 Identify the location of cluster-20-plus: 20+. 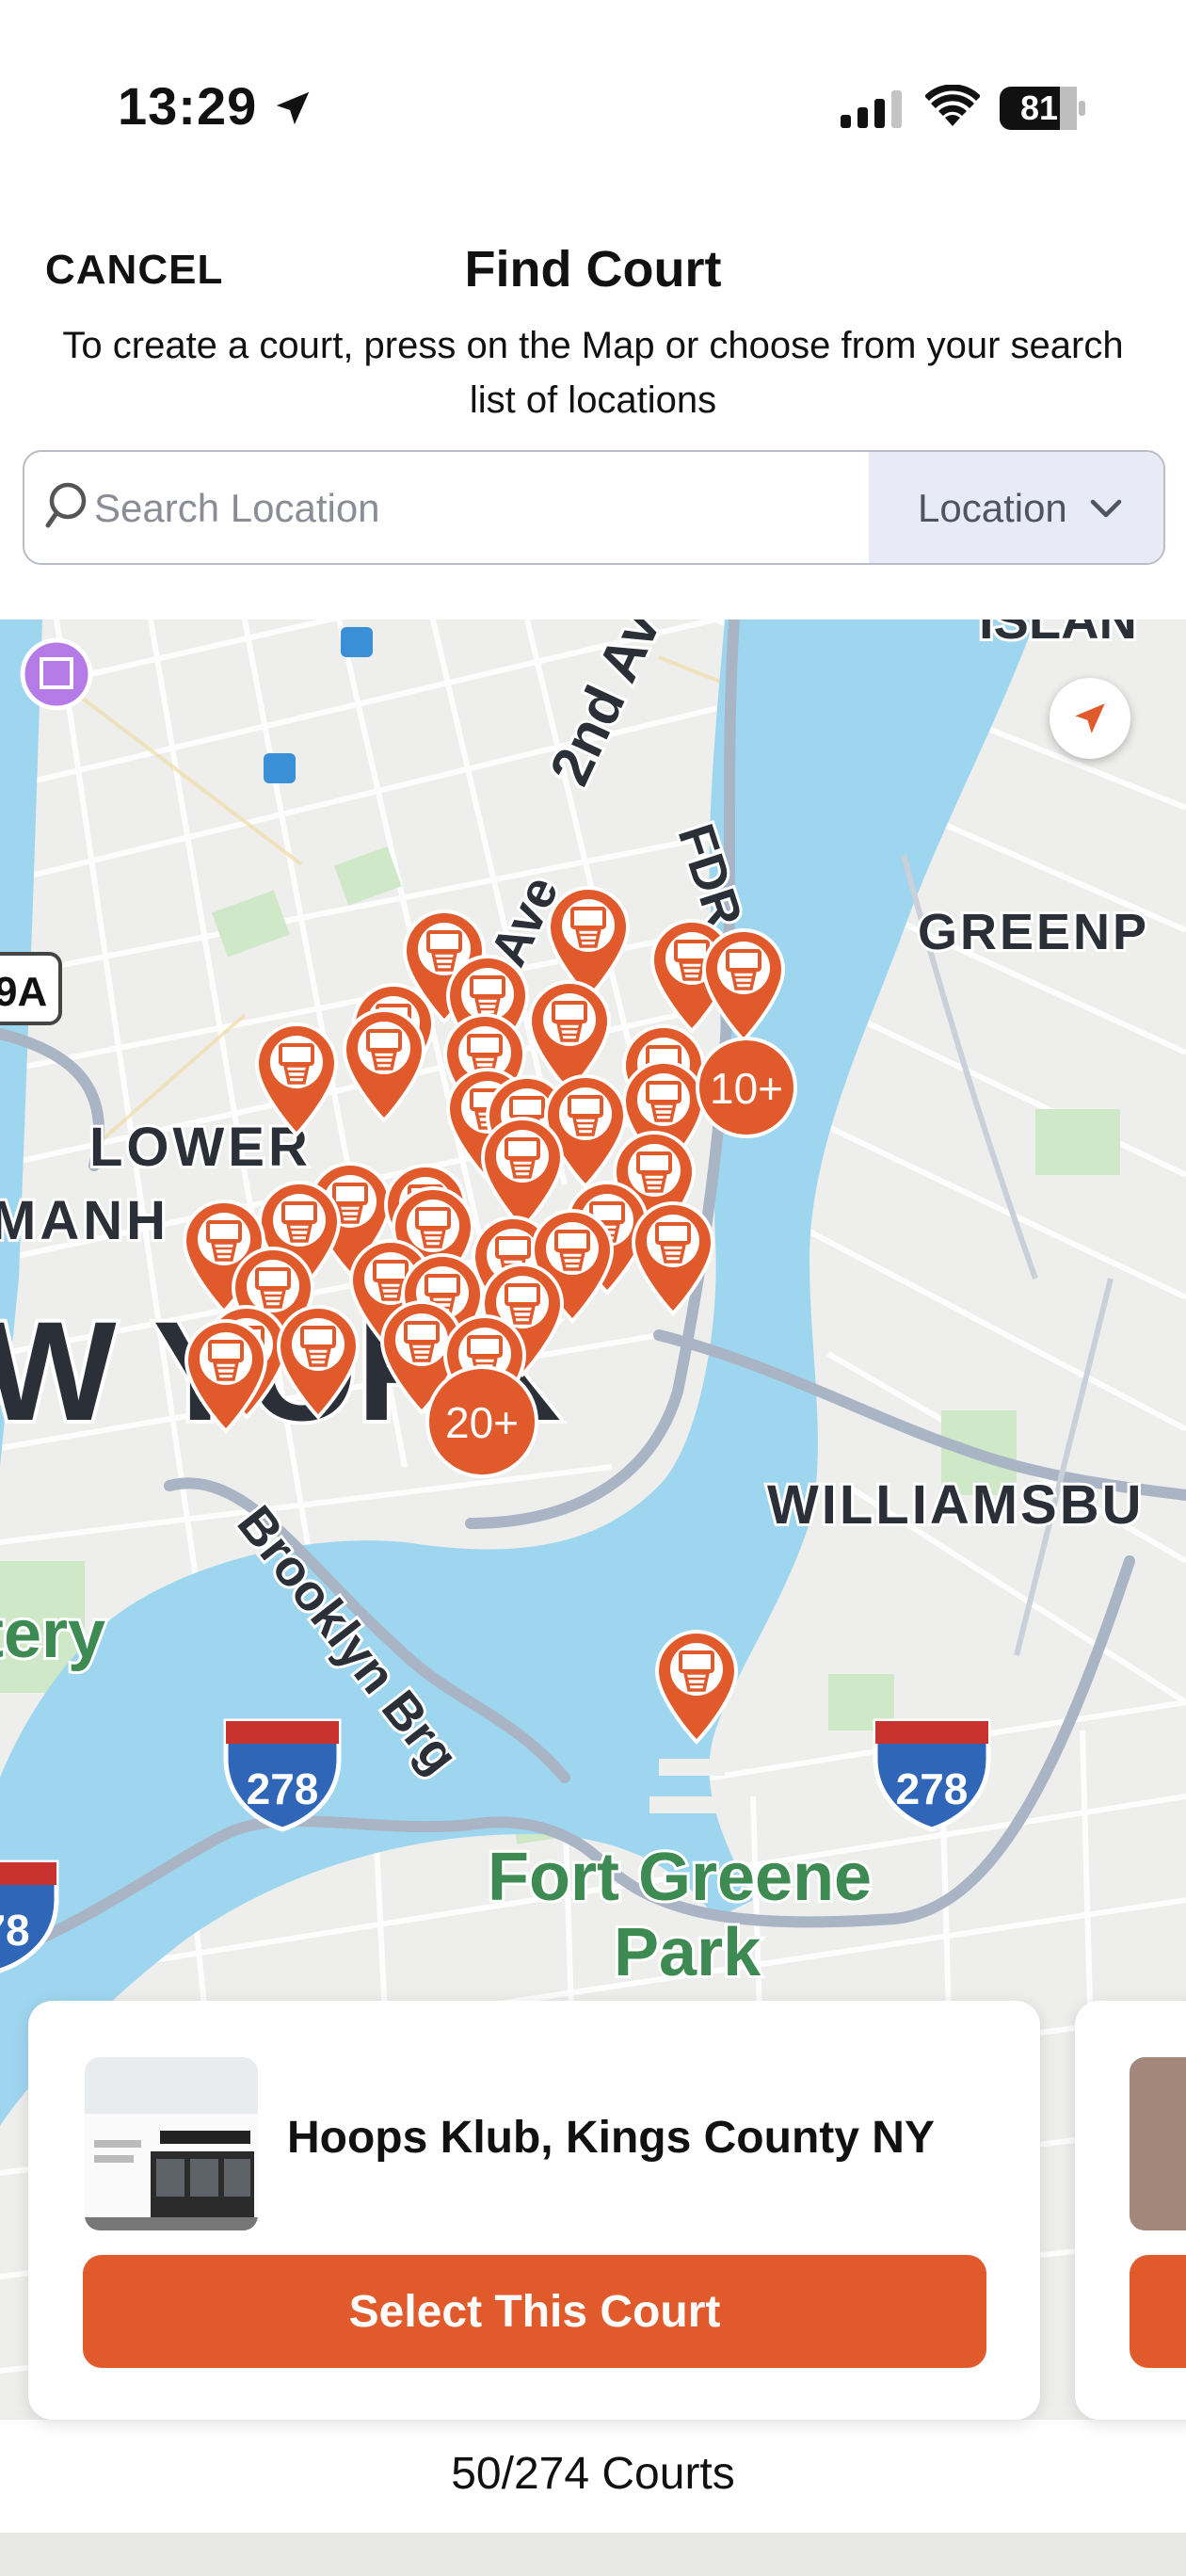
(481, 1421).